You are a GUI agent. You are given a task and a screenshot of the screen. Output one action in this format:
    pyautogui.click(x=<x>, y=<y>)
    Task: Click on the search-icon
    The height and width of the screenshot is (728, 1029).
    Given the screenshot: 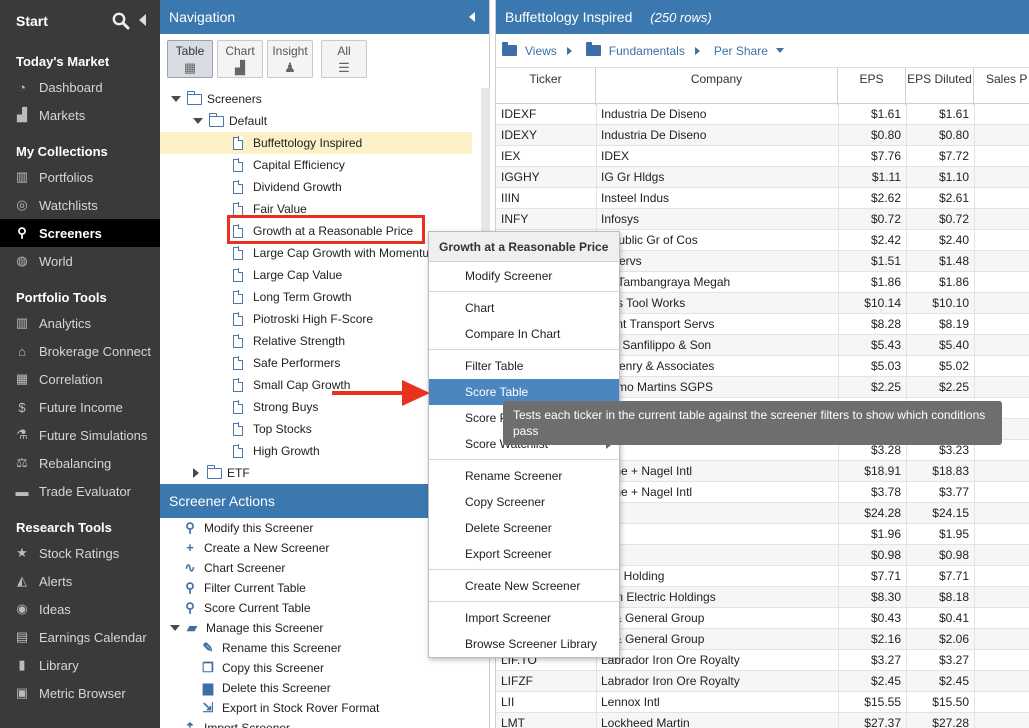 What is the action you would take?
    pyautogui.click(x=121, y=22)
    